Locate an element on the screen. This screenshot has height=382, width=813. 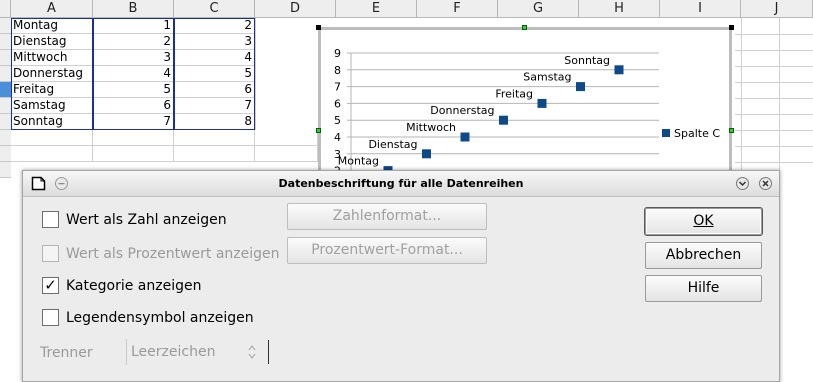
value-number-label: Wert als Zahl anzeigen is located at coordinates (146, 220).